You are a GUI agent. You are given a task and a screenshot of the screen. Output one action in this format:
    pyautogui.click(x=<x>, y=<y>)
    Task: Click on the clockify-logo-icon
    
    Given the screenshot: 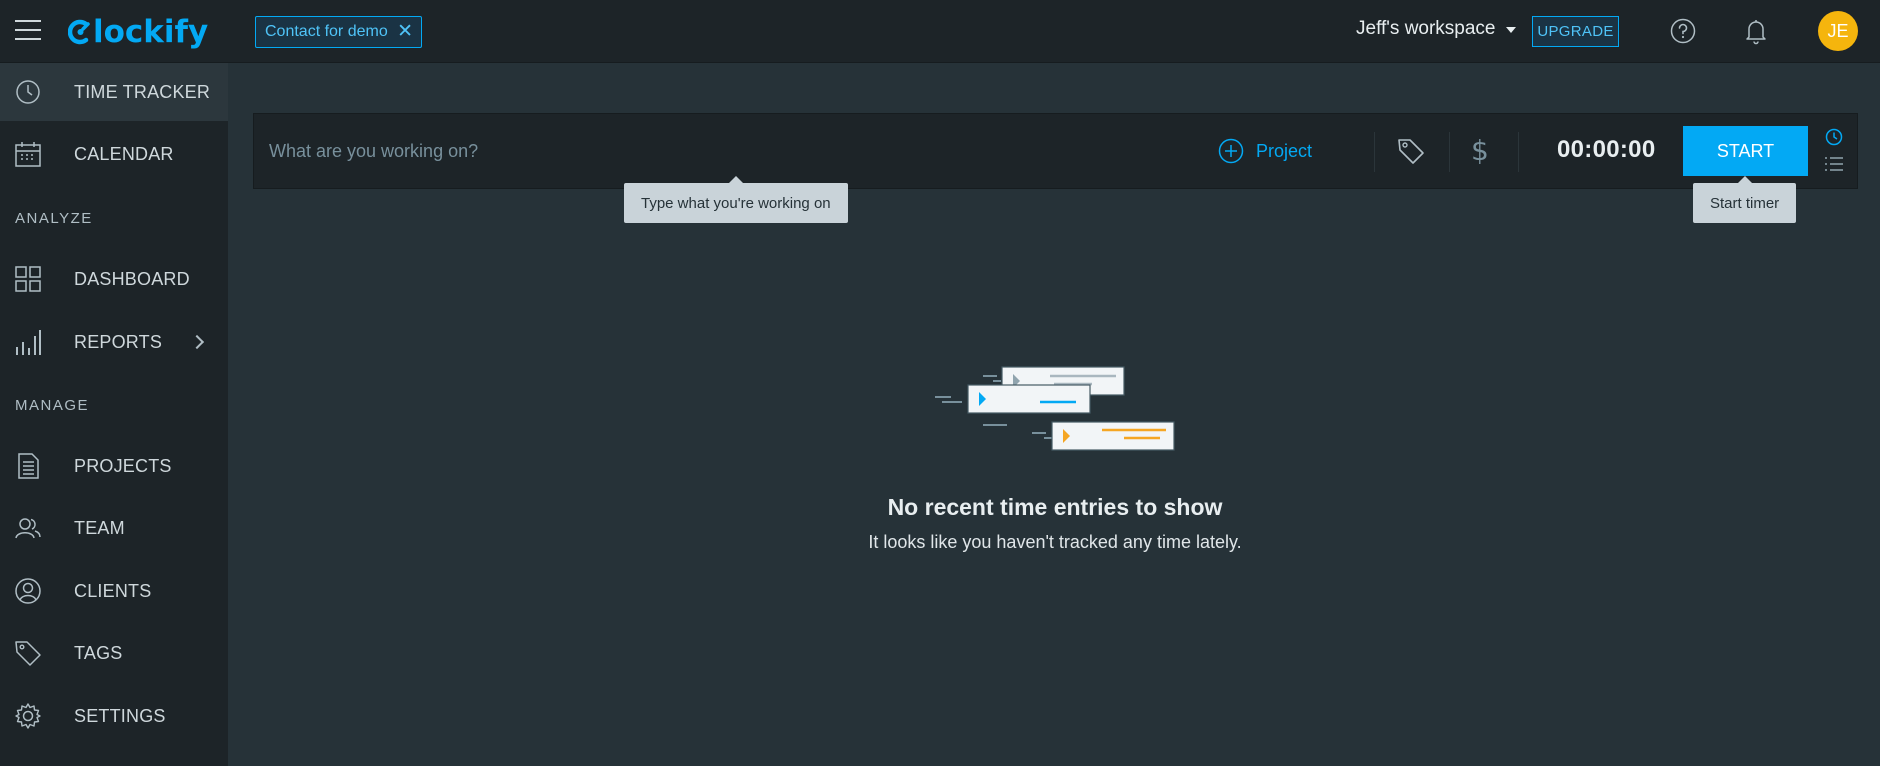 What is the action you would take?
    pyautogui.click(x=79, y=32)
    